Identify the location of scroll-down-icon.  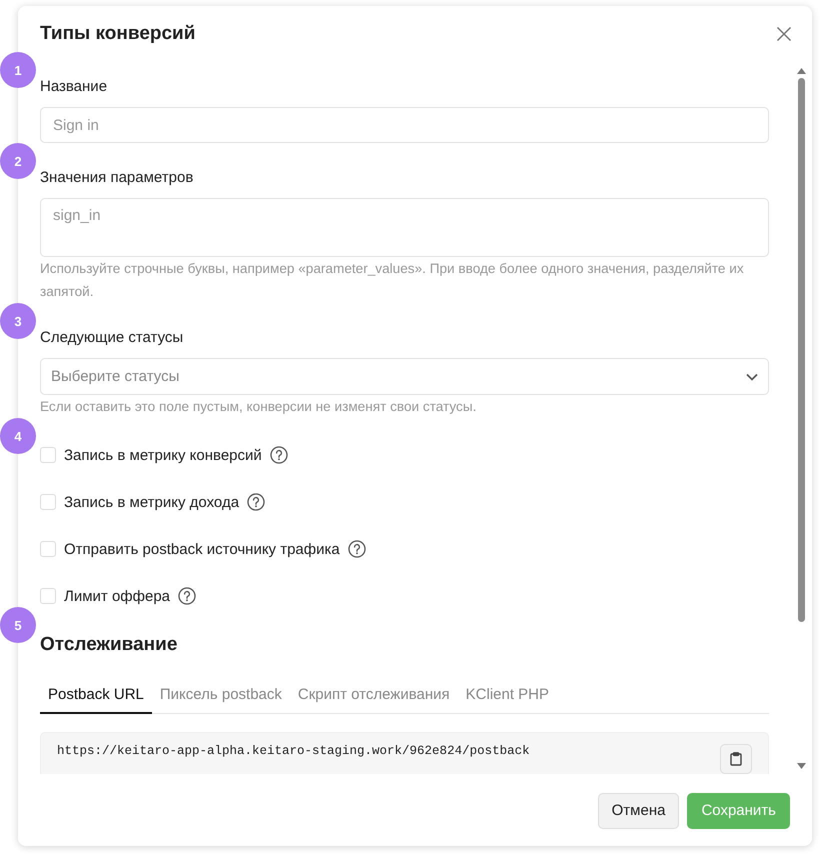
(801, 766).